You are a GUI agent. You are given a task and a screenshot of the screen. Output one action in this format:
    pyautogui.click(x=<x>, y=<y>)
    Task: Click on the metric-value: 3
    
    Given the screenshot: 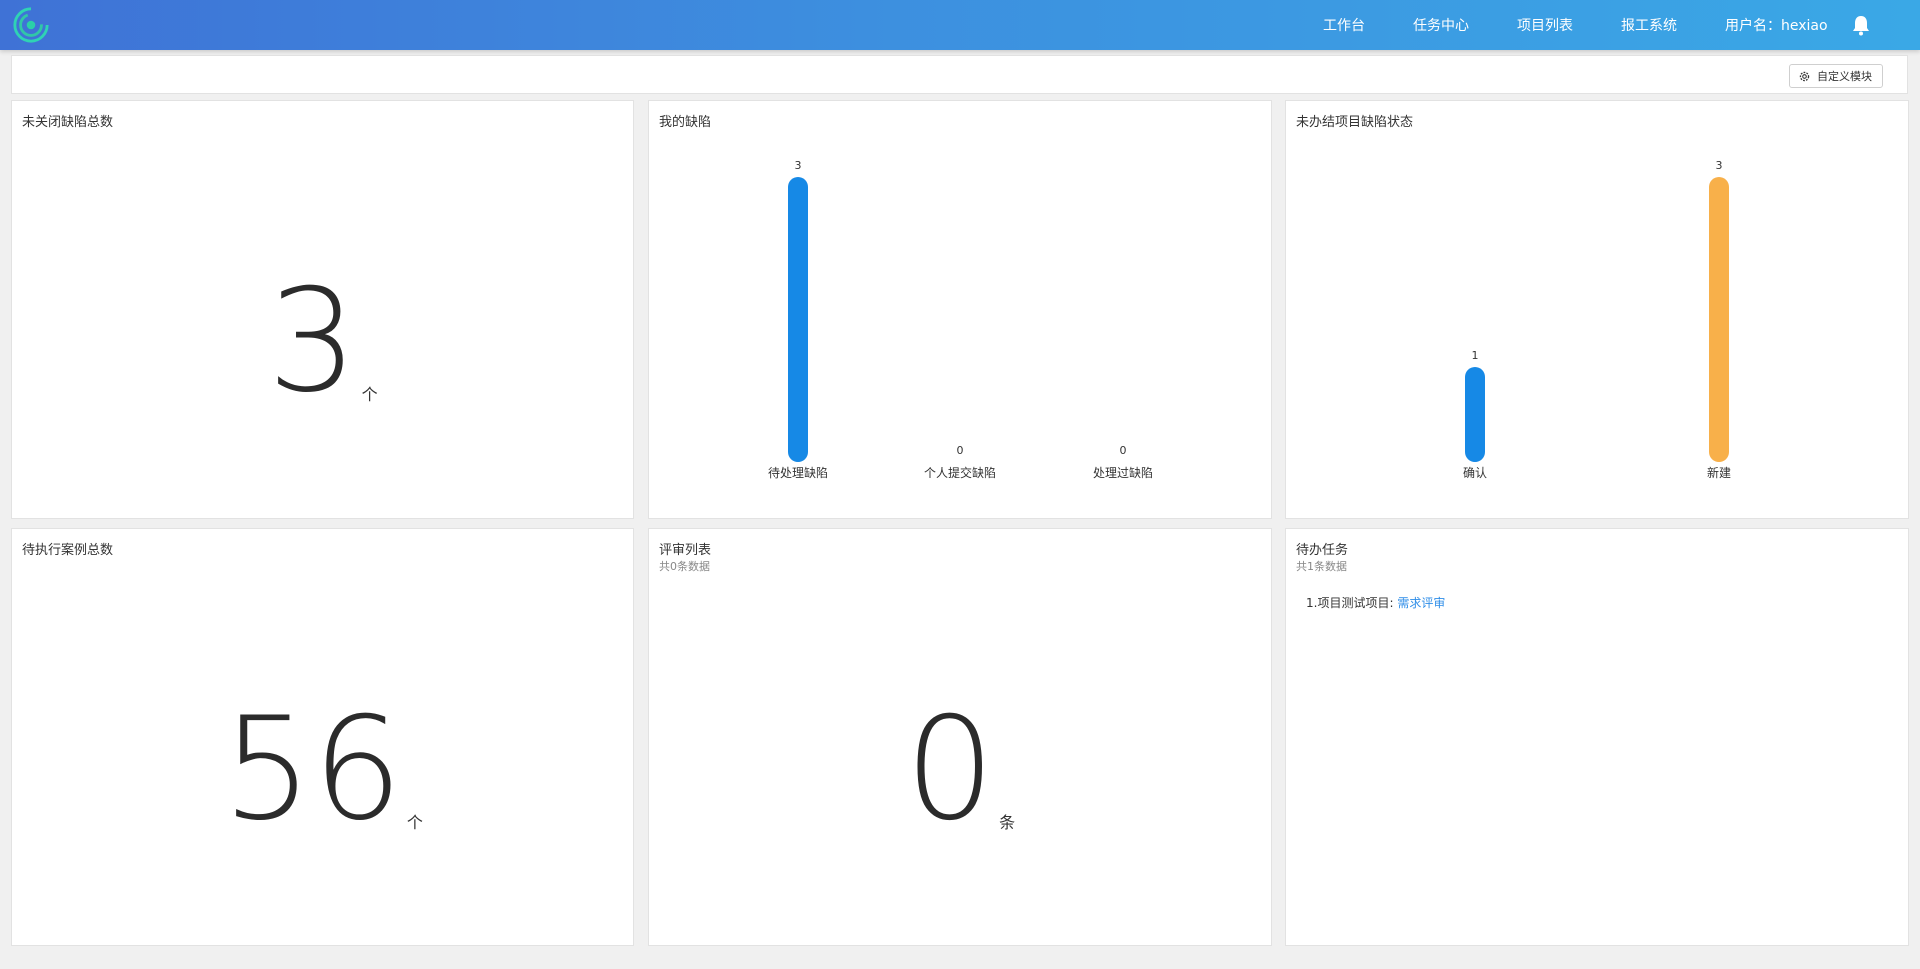 What is the action you would take?
    pyautogui.click(x=312, y=341)
    